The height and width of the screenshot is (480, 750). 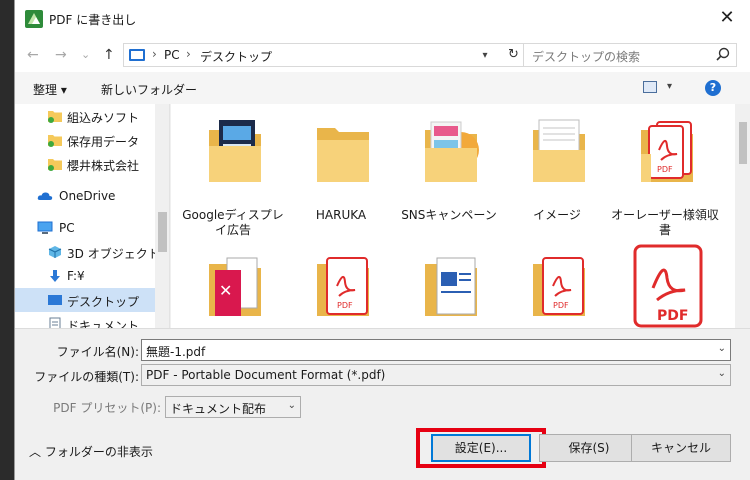 I want to click on folder-xmind-icon: ✕, so click(x=235, y=286).